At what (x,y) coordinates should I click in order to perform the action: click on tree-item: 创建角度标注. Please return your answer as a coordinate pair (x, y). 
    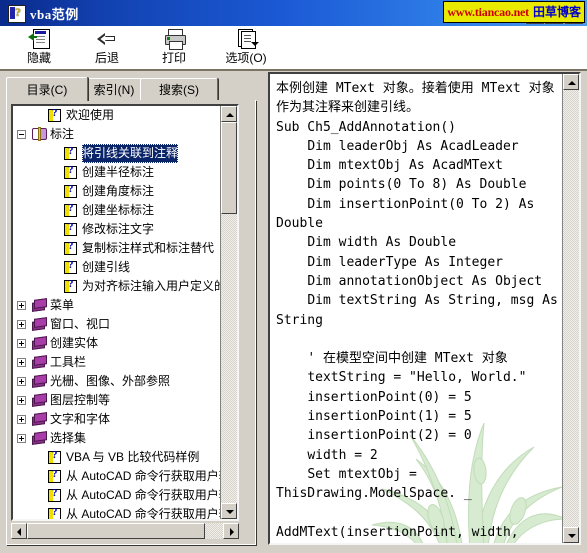
    Looking at the image, I should click on (117, 191).